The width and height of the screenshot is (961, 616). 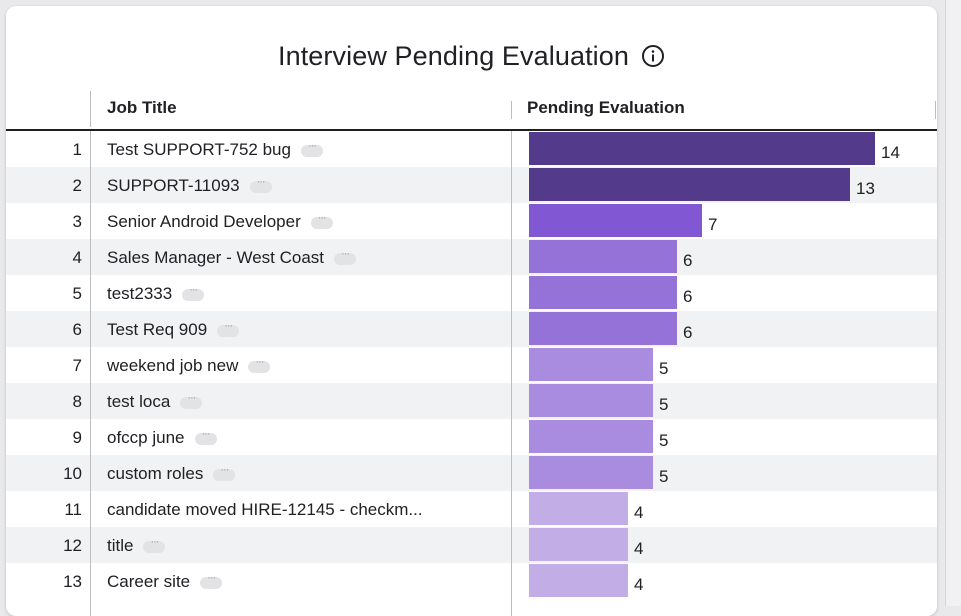 I want to click on job-title-cell: test2333, so click(x=156, y=294).